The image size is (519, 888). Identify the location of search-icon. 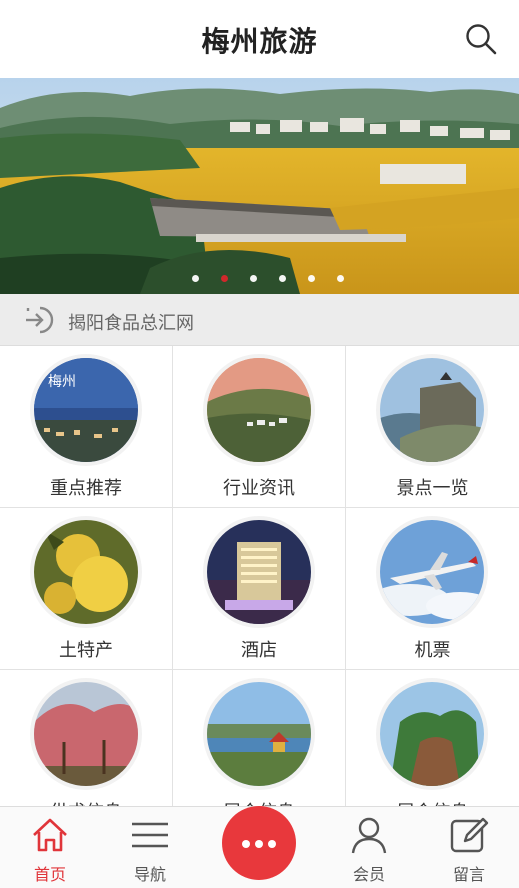
(481, 39).